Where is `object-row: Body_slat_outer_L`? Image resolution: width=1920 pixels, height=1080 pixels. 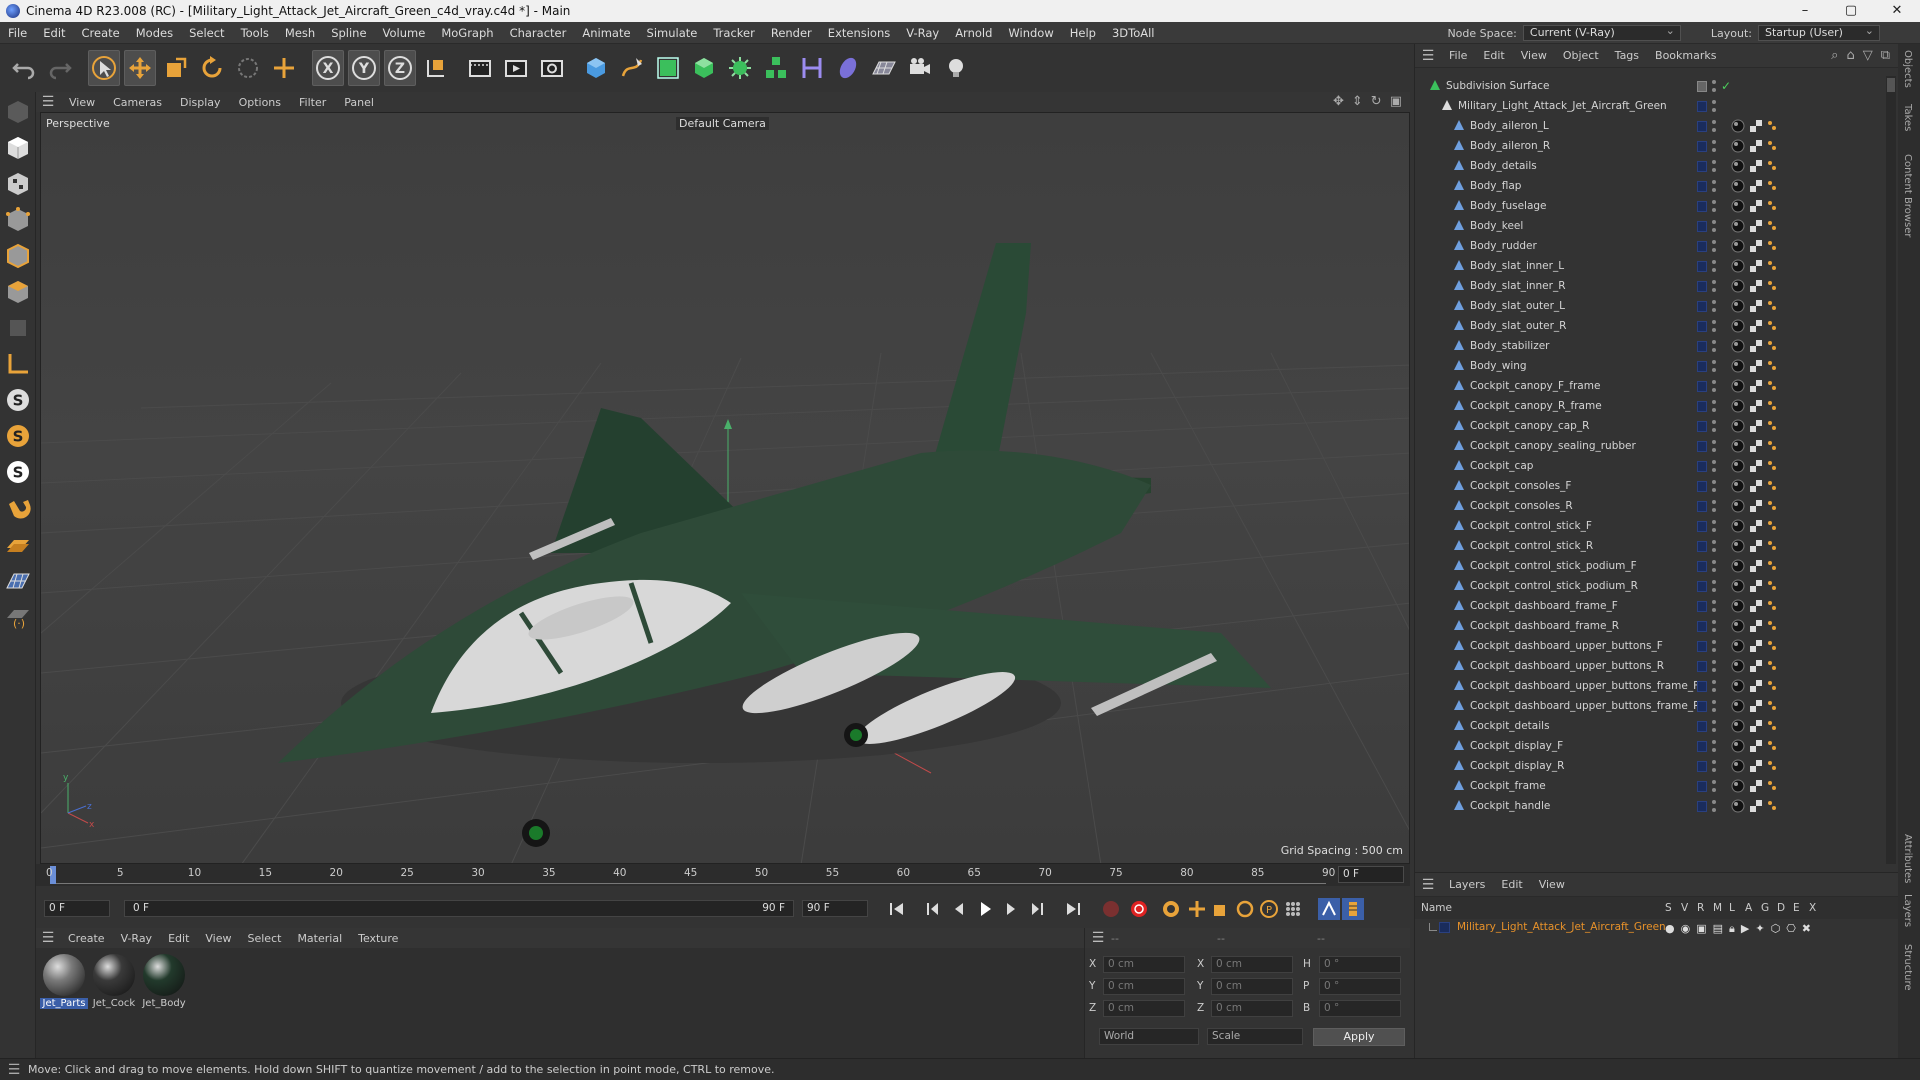 object-row: Body_slat_outer_L is located at coordinates (1650, 306).